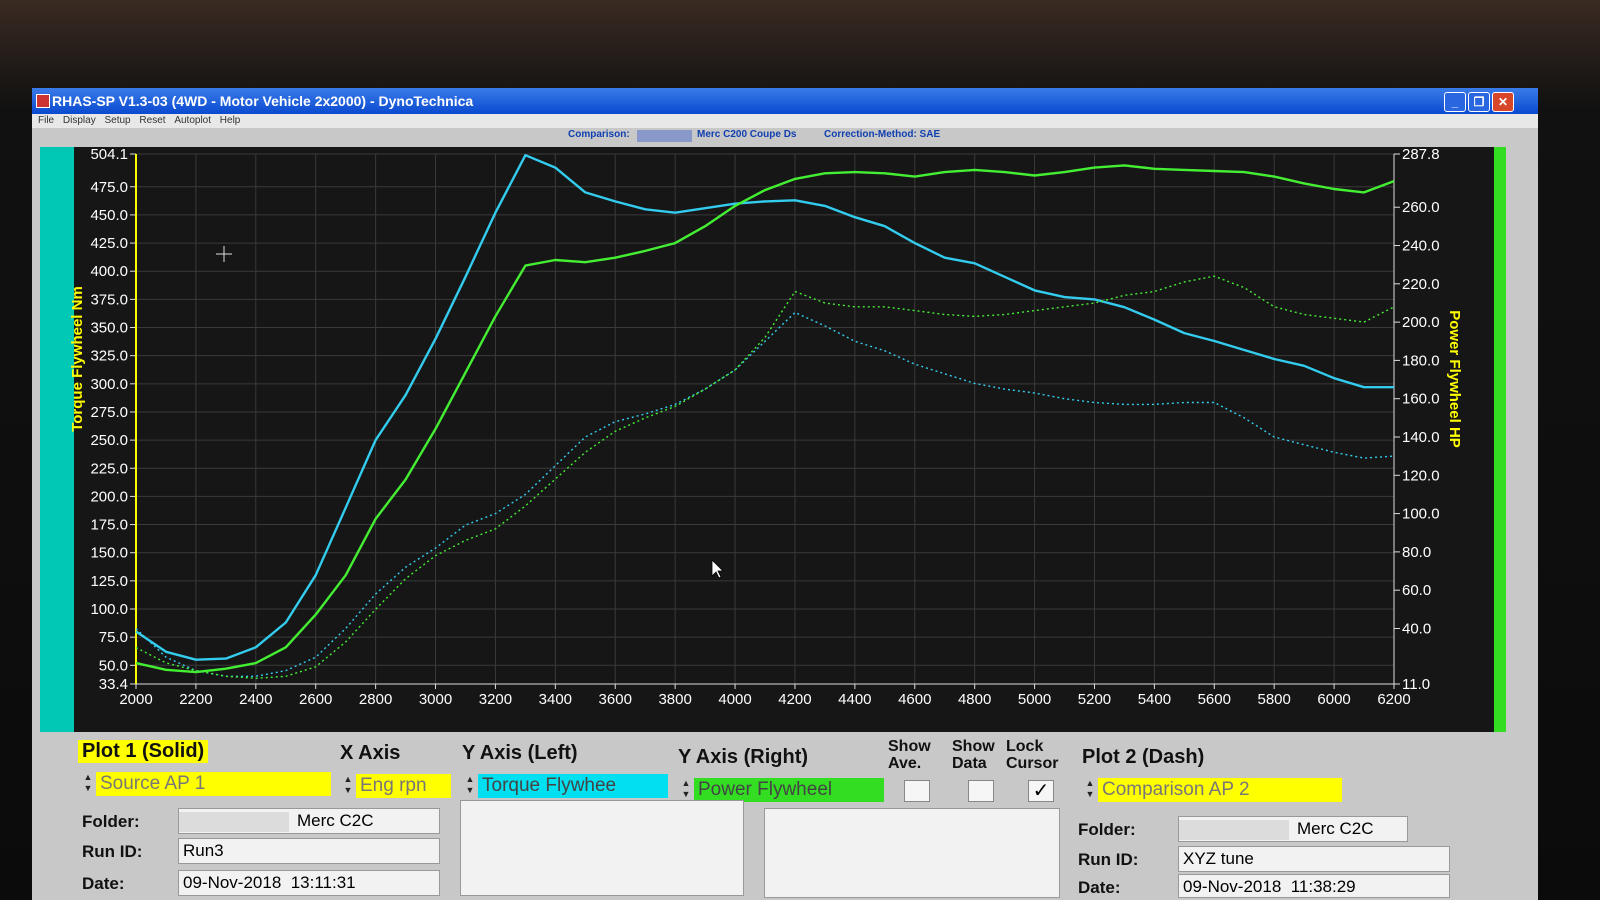 The image size is (1600, 900). Describe the element at coordinates (113, 637) in the screenshot. I see `y-left-tick-label: 75.0` at that location.